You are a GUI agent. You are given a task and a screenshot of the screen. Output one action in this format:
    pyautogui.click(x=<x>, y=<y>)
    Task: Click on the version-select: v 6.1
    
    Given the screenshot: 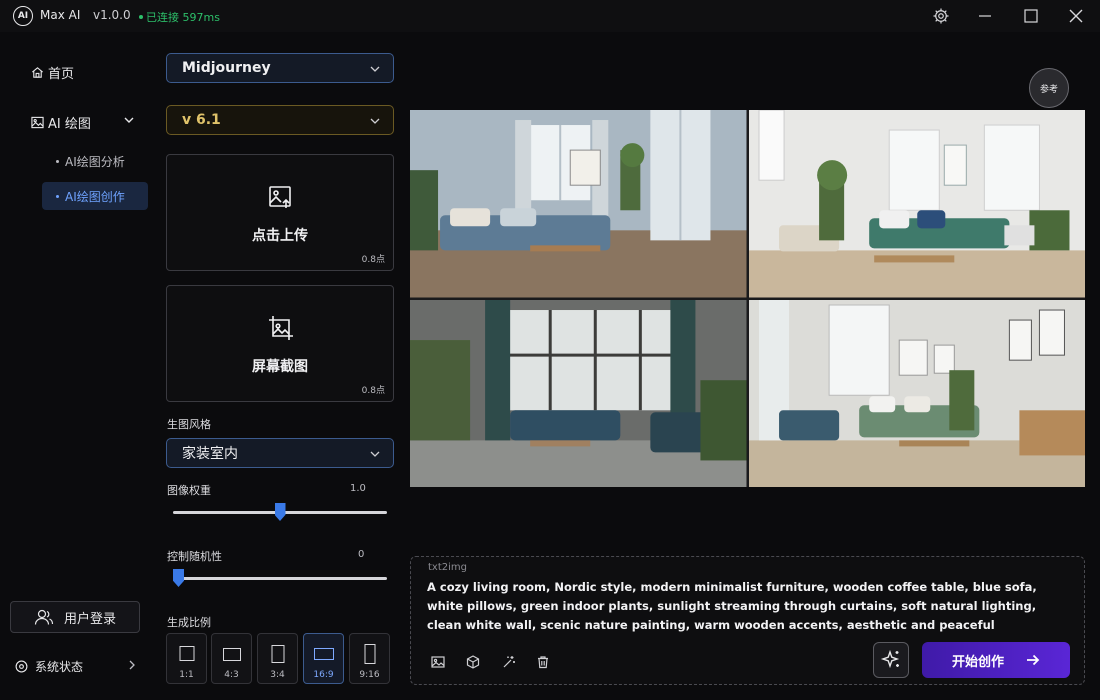 What is the action you would take?
    pyautogui.click(x=280, y=120)
    